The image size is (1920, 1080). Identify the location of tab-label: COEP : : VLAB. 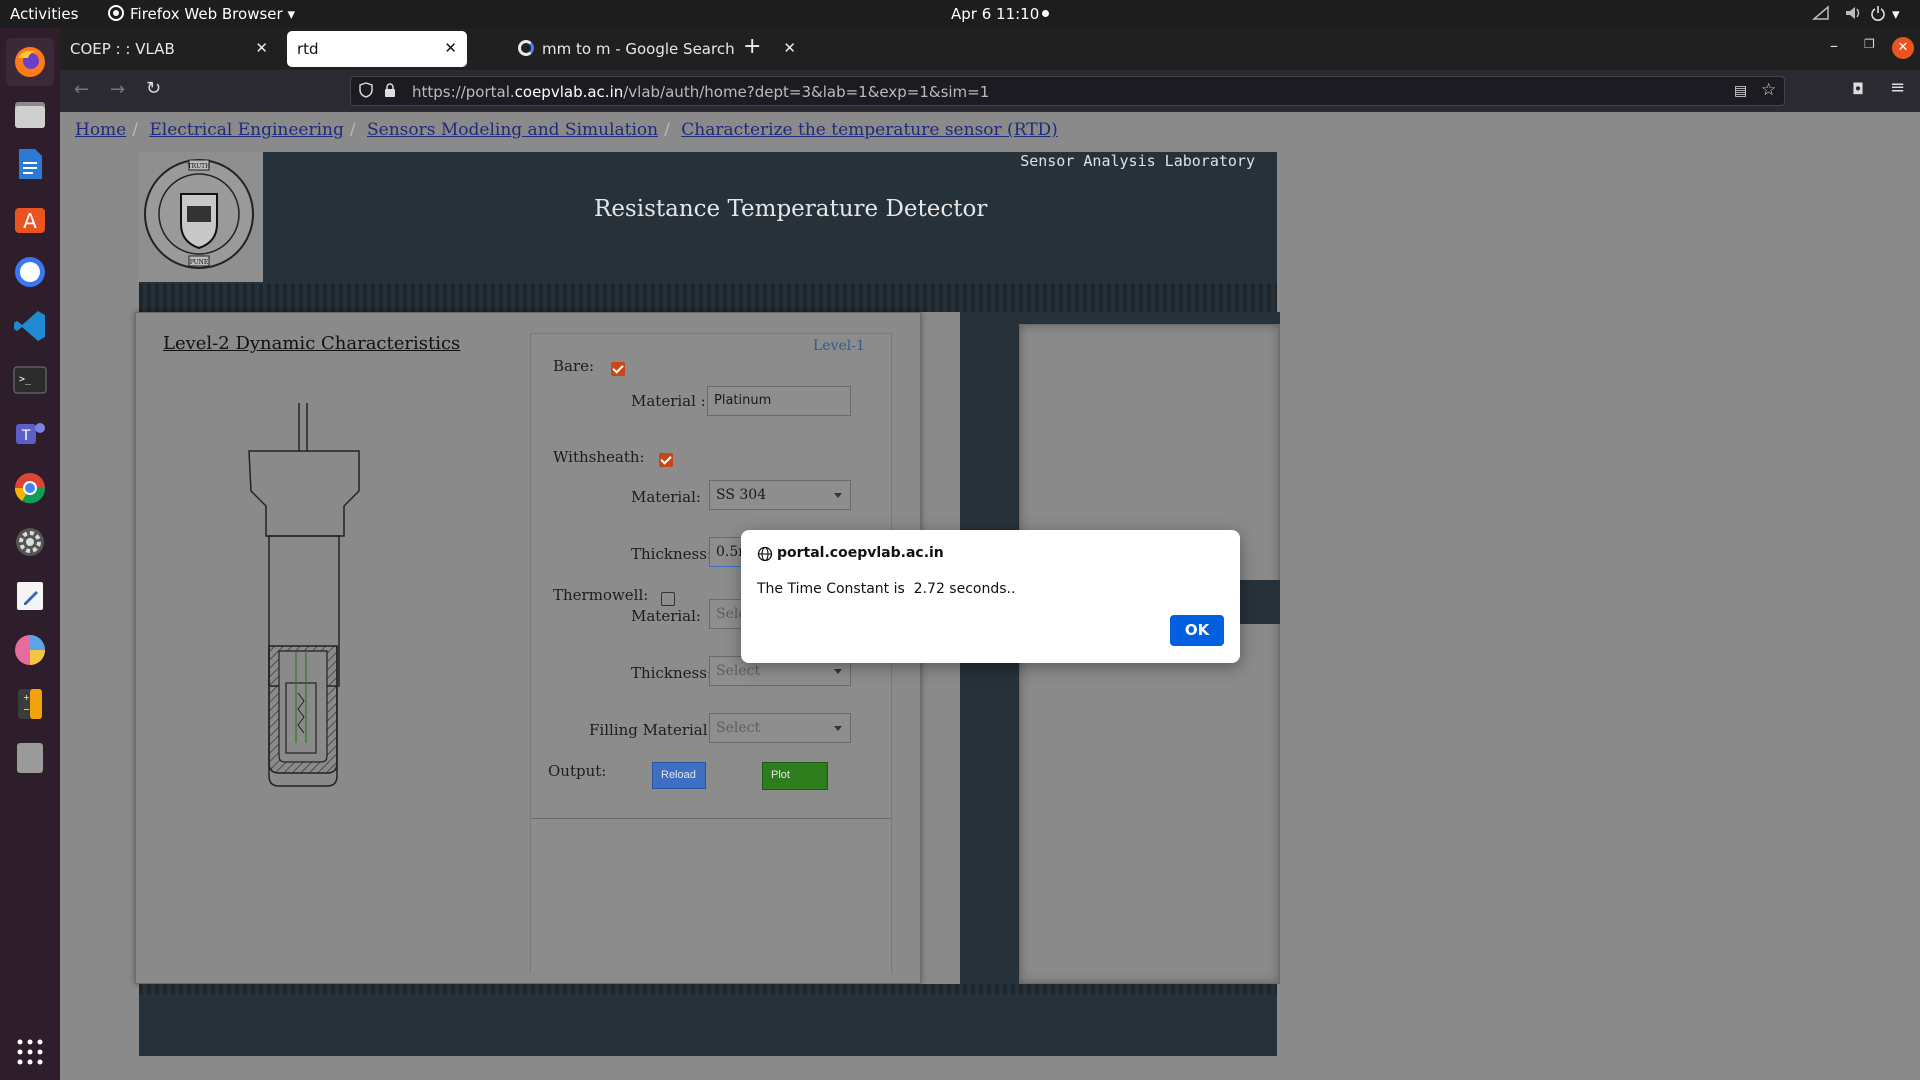
(122, 49).